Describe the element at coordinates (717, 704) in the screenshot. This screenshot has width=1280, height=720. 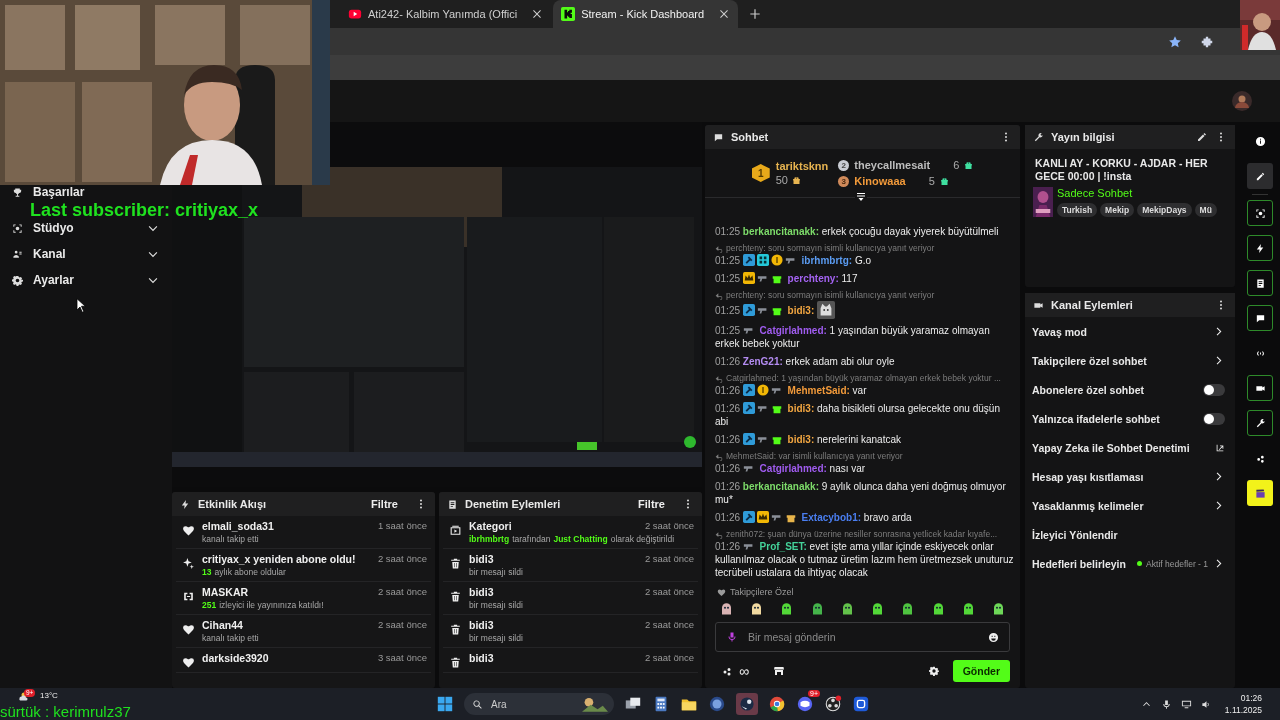
I see `circle-app-icon` at that location.